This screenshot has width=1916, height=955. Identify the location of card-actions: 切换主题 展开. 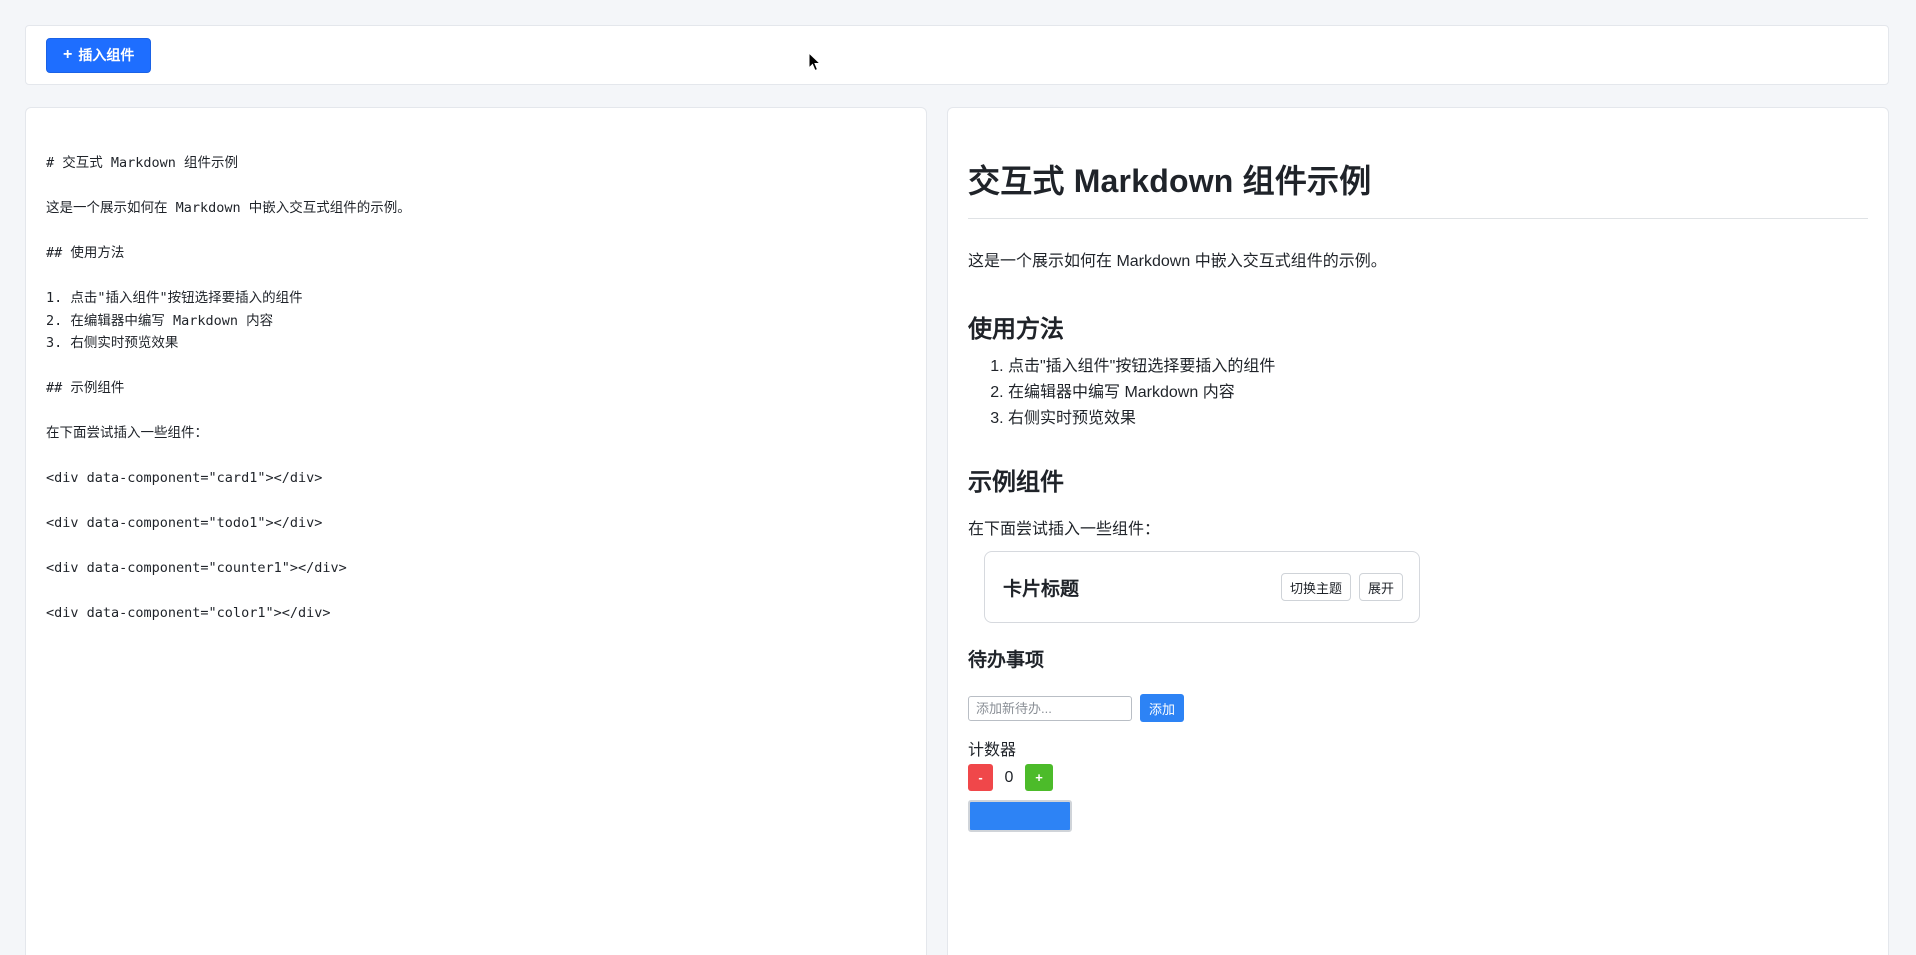
(1341, 587).